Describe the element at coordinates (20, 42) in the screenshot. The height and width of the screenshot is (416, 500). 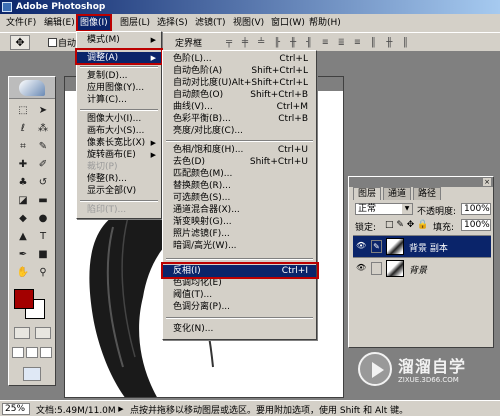
I see `move-tool-icon: ✥` at that location.